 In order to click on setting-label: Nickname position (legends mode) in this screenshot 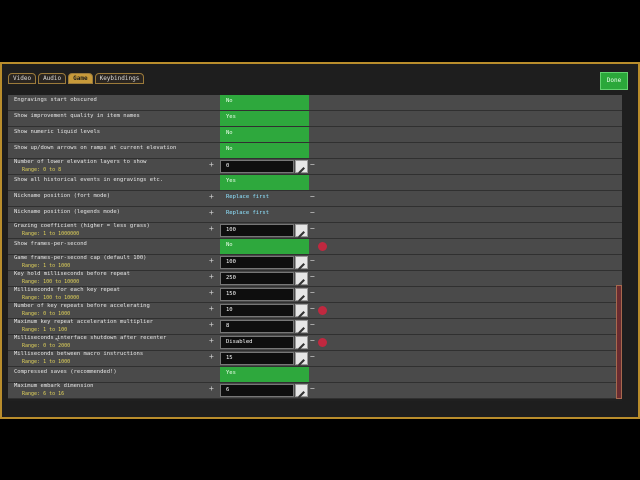, I will do `click(67, 212)`.